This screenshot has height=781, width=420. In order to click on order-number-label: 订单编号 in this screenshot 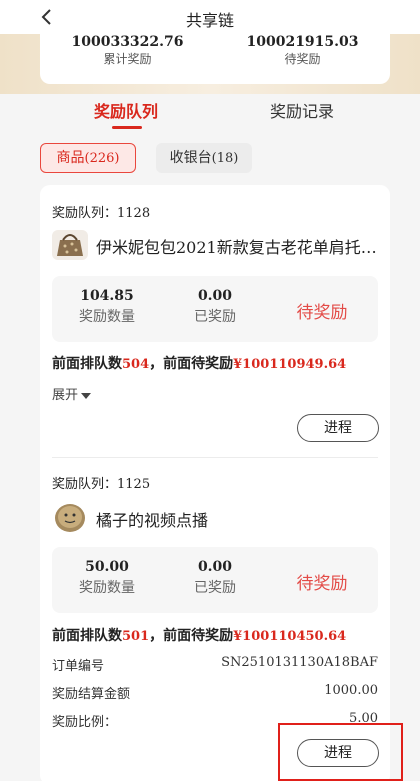, I will do `click(78, 666)`.